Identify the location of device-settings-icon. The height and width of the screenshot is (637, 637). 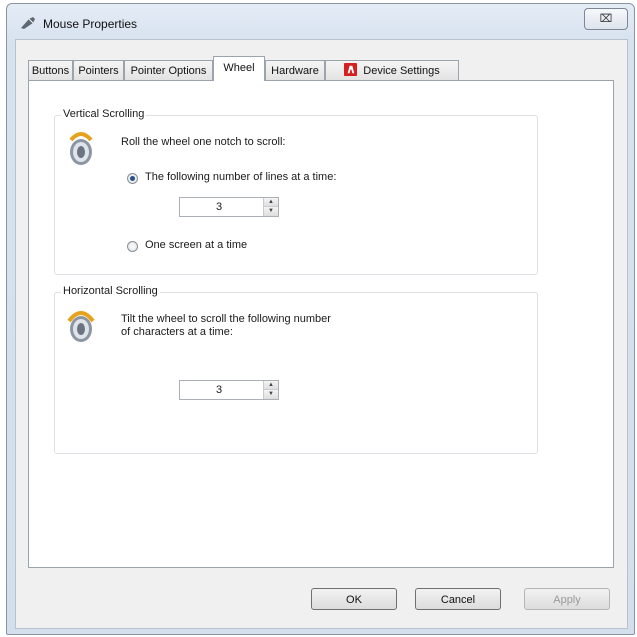
(351, 69).